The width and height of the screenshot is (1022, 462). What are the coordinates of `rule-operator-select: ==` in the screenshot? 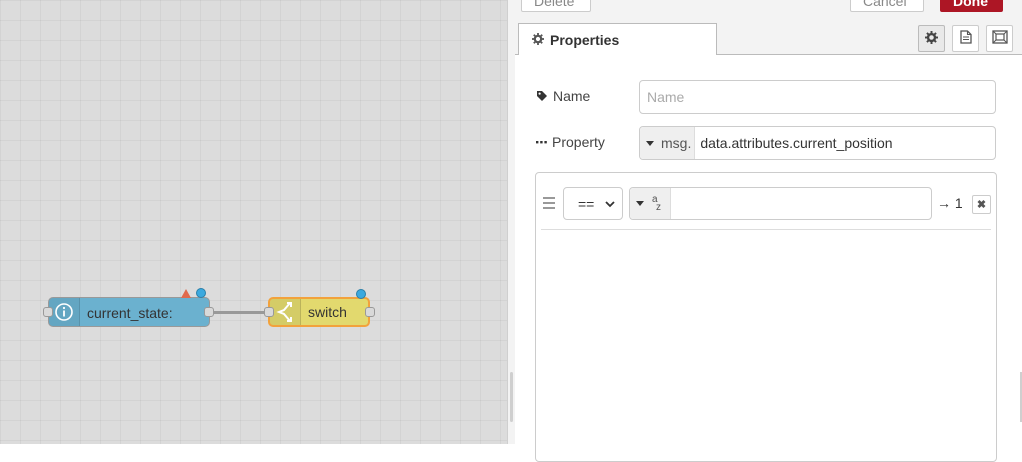 It's located at (593, 203).